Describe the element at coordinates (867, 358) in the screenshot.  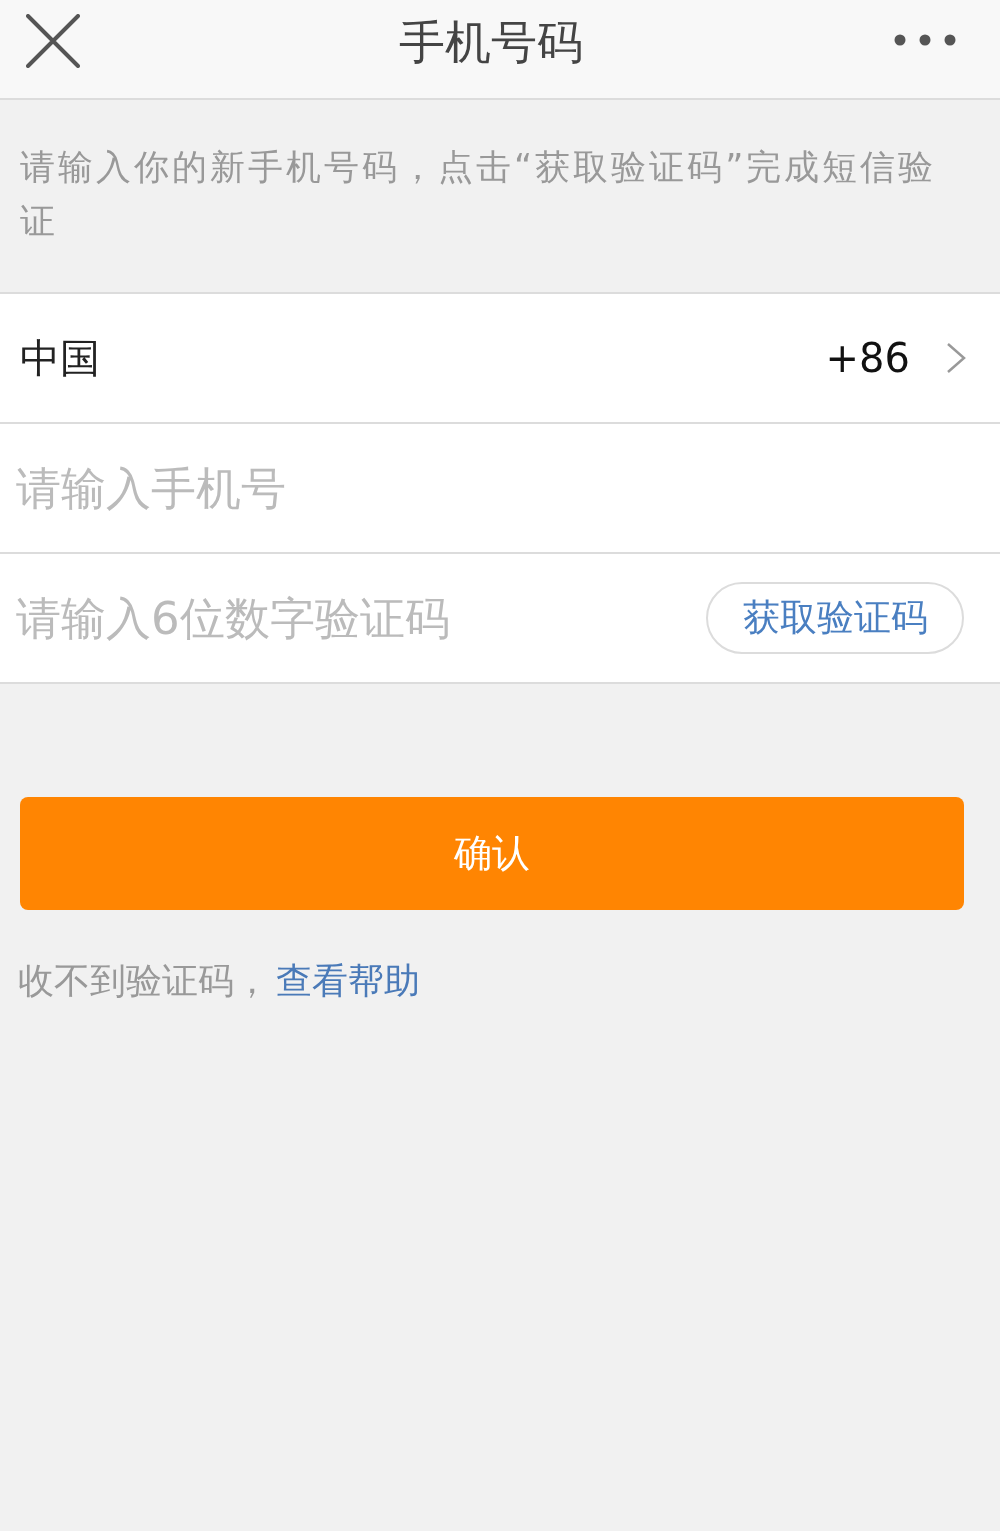
I see `country-code: +86` at that location.